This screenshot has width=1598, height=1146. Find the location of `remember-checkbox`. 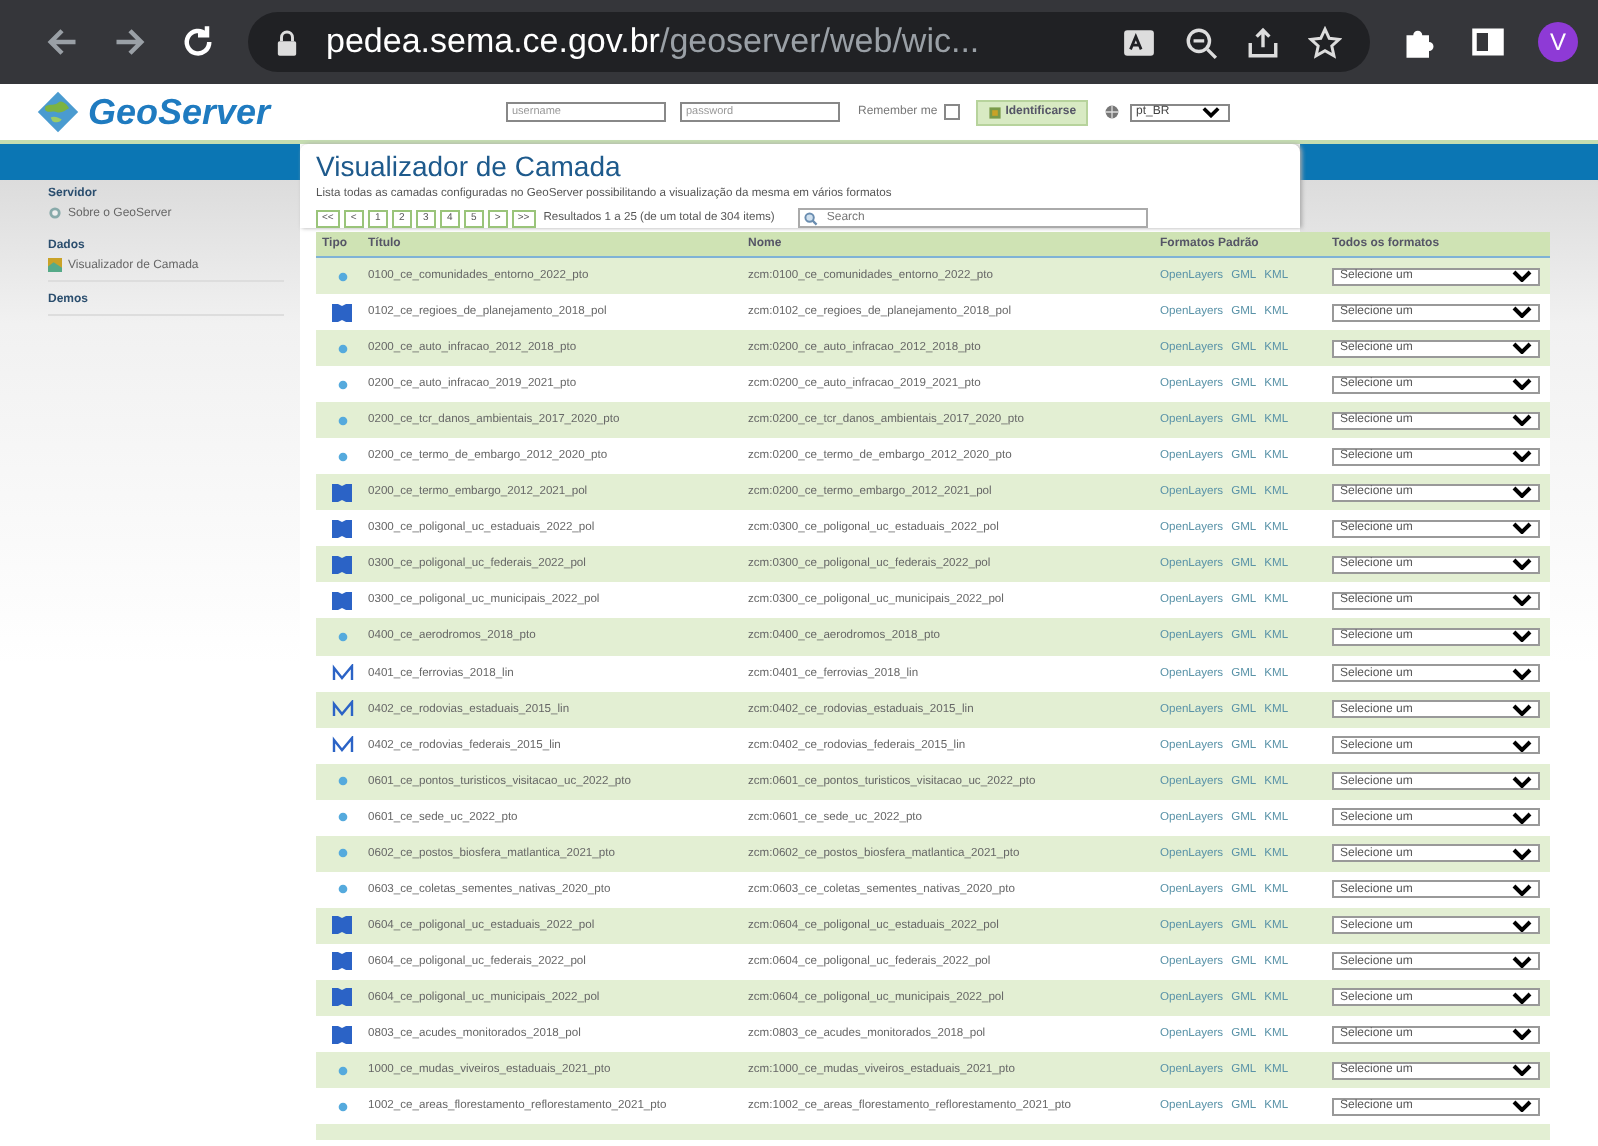

remember-checkbox is located at coordinates (951, 112).